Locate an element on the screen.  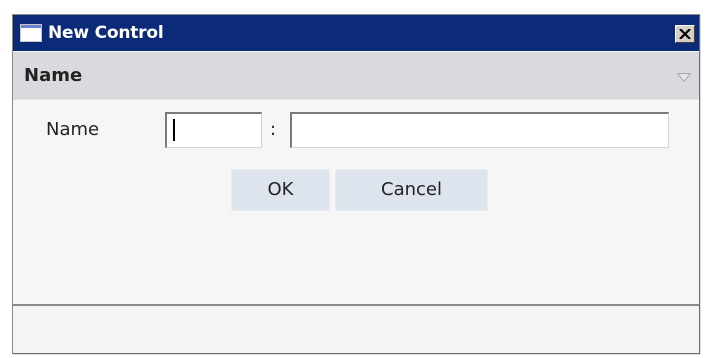
close-icon is located at coordinates (685, 34).